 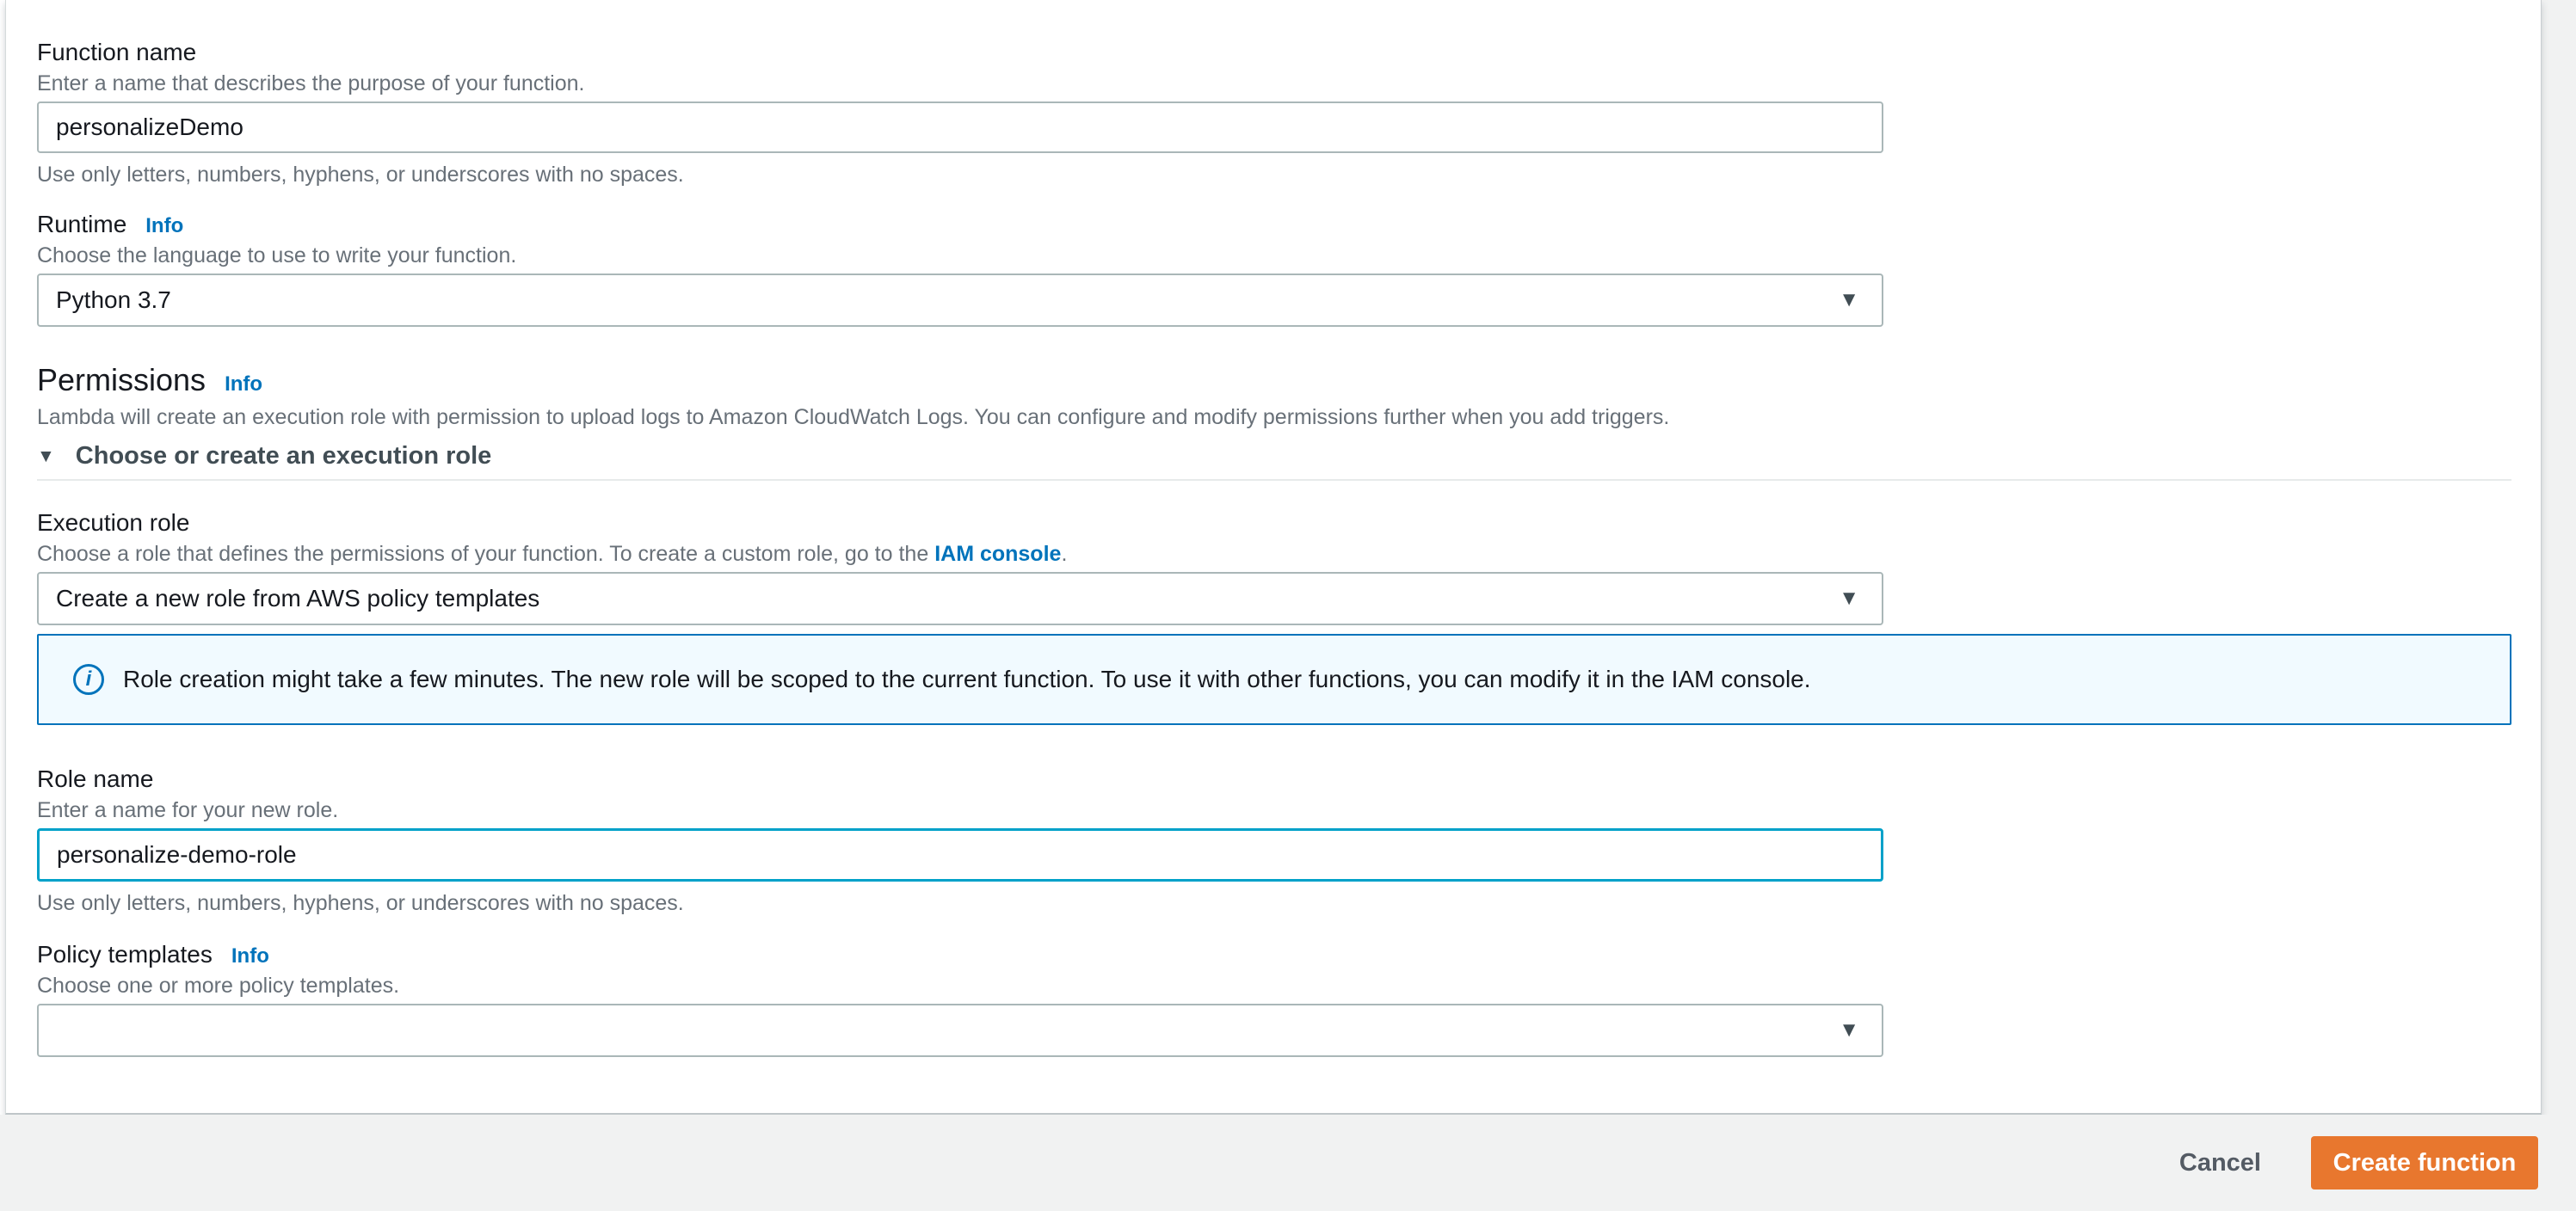 I want to click on create-function-button: Create function, so click(x=2424, y=1163).